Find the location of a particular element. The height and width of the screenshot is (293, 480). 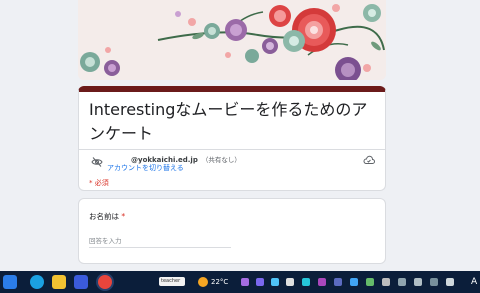

switch-account-link: アカウントを切り替える is located at coordinates (145, 168).